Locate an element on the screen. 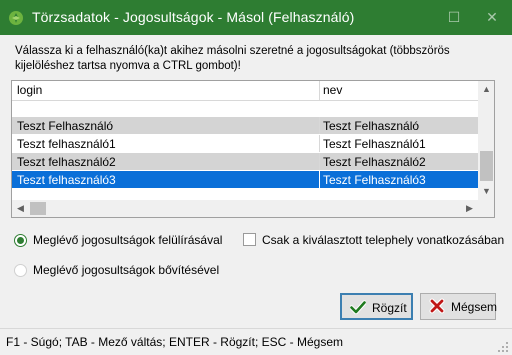 Image resolution: width=512 pixels, height=355 pixels. cell-login: Teszt Felhasználó is located at coordinates (65, 126).